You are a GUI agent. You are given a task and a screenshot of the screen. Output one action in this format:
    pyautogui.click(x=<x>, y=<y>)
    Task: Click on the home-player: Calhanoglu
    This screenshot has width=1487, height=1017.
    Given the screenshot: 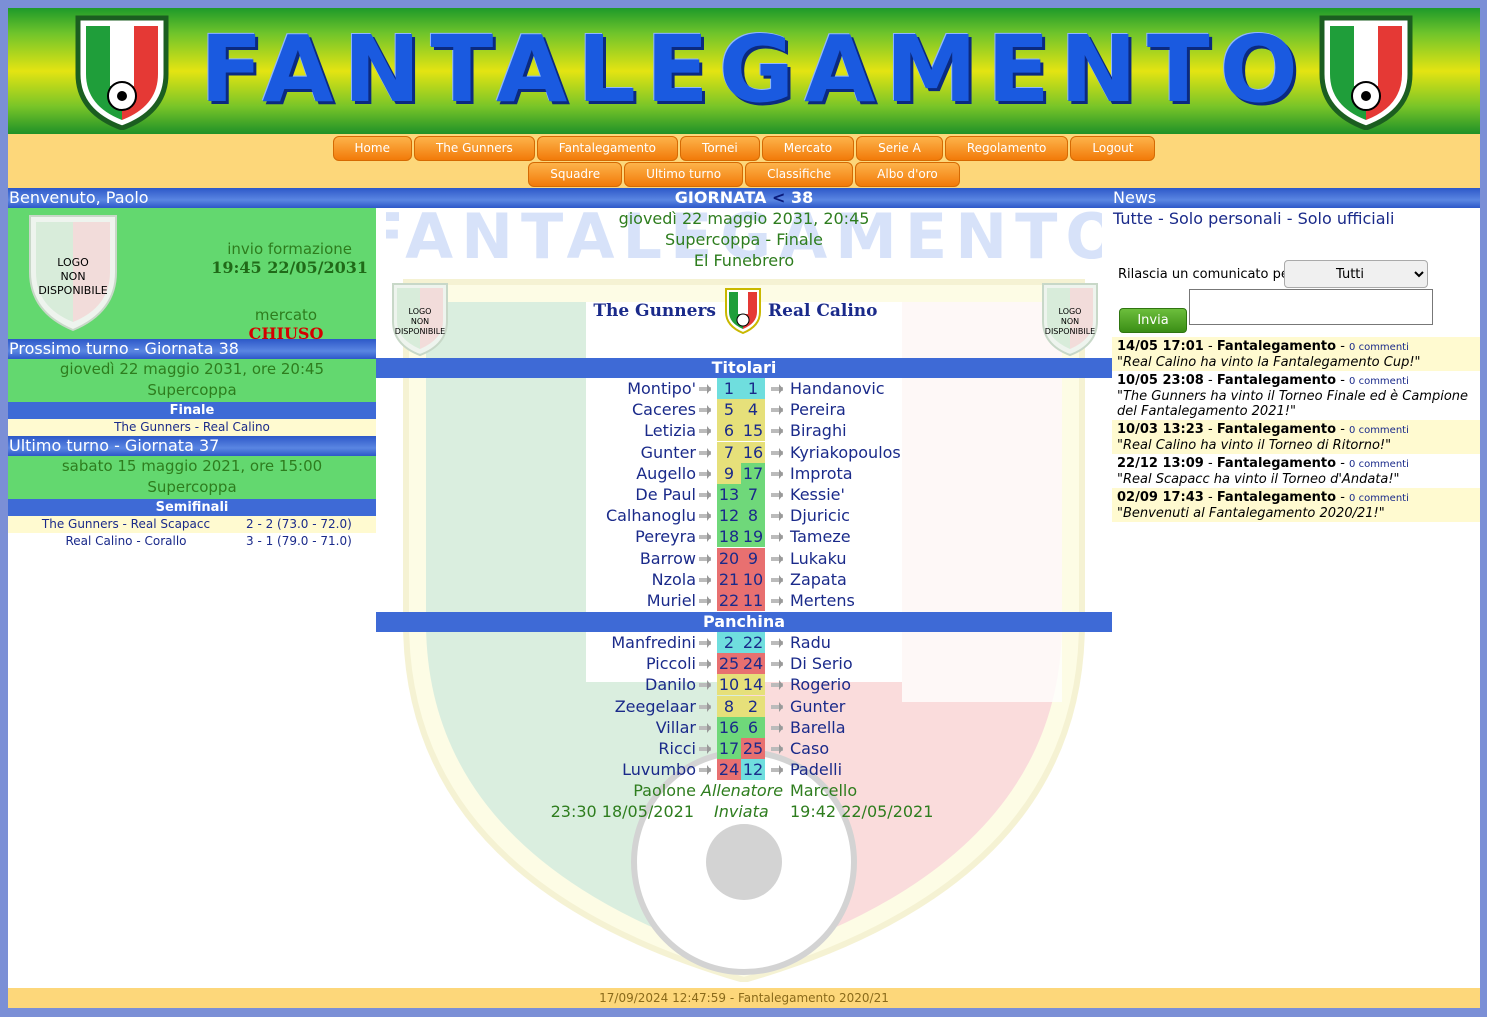 What is the action you would take?
    pyautogui.click(x=651, y=515)
    